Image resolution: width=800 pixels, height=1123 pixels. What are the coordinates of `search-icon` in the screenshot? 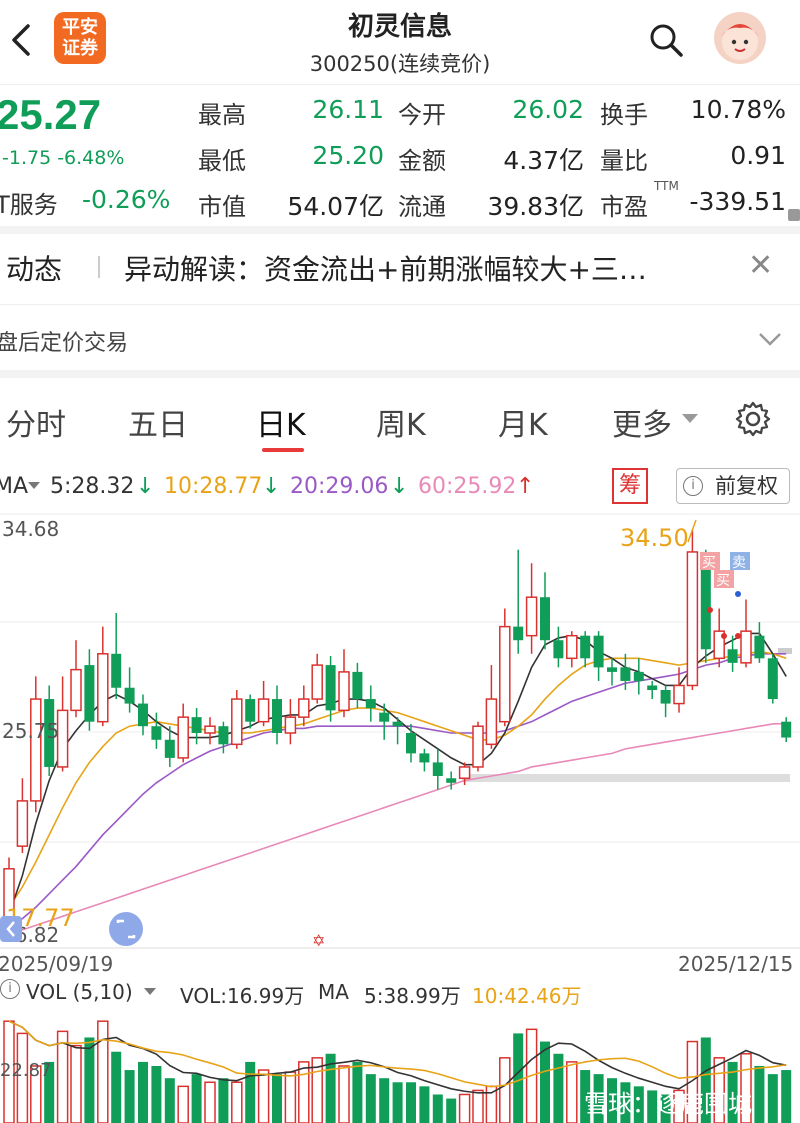 It's located at (666, 40).